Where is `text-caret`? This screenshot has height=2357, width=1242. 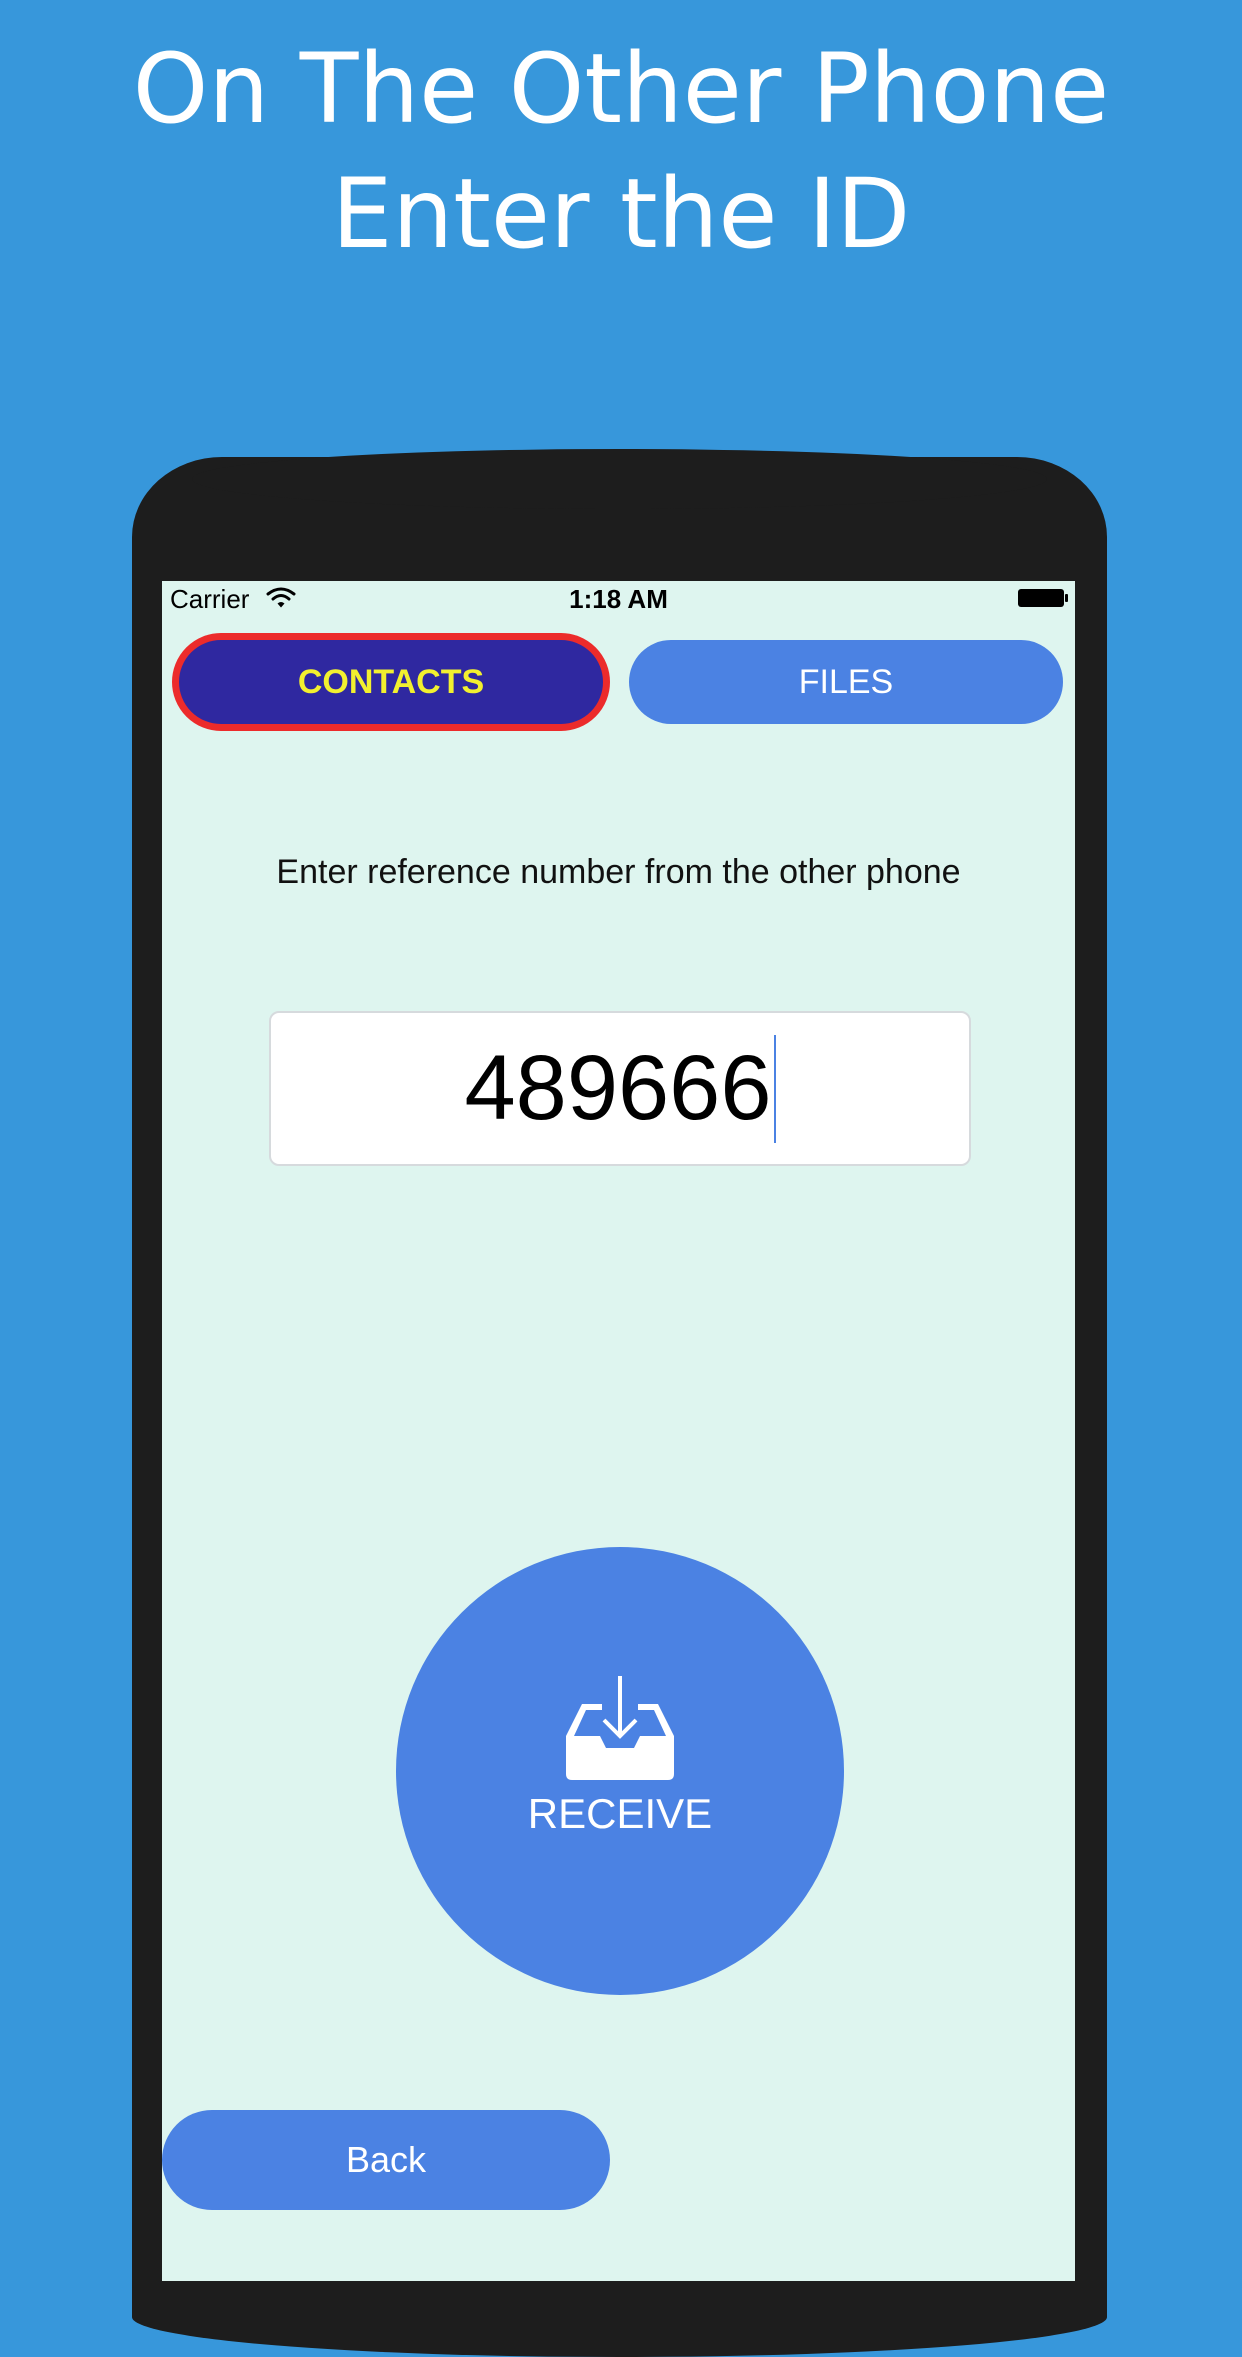
text-caret is located at coordinates (774, 1088).